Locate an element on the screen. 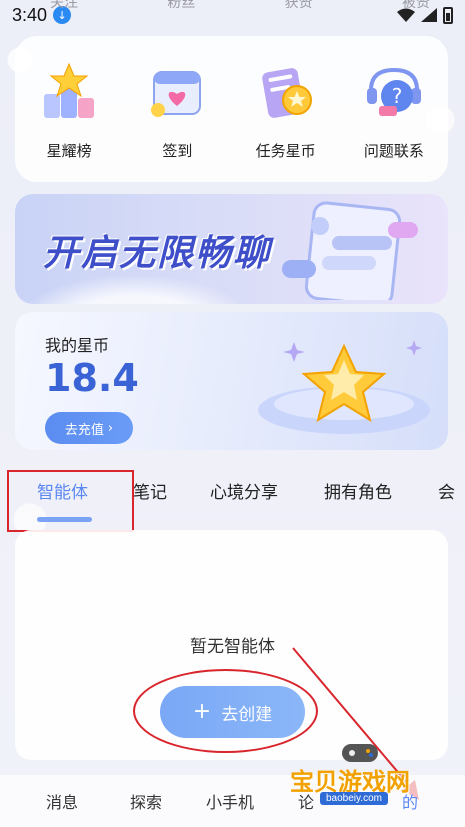 Image resolution: width=465 pixels, height=827 pixels. chat-banner: 开启无限畅聊 is located at coordinates (231, 249).